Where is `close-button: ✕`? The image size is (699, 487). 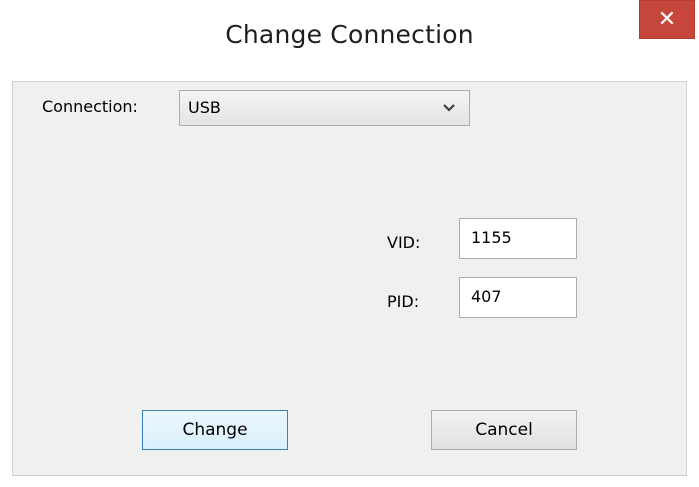
close-button: ✕ is located at coordinates (667, 19).